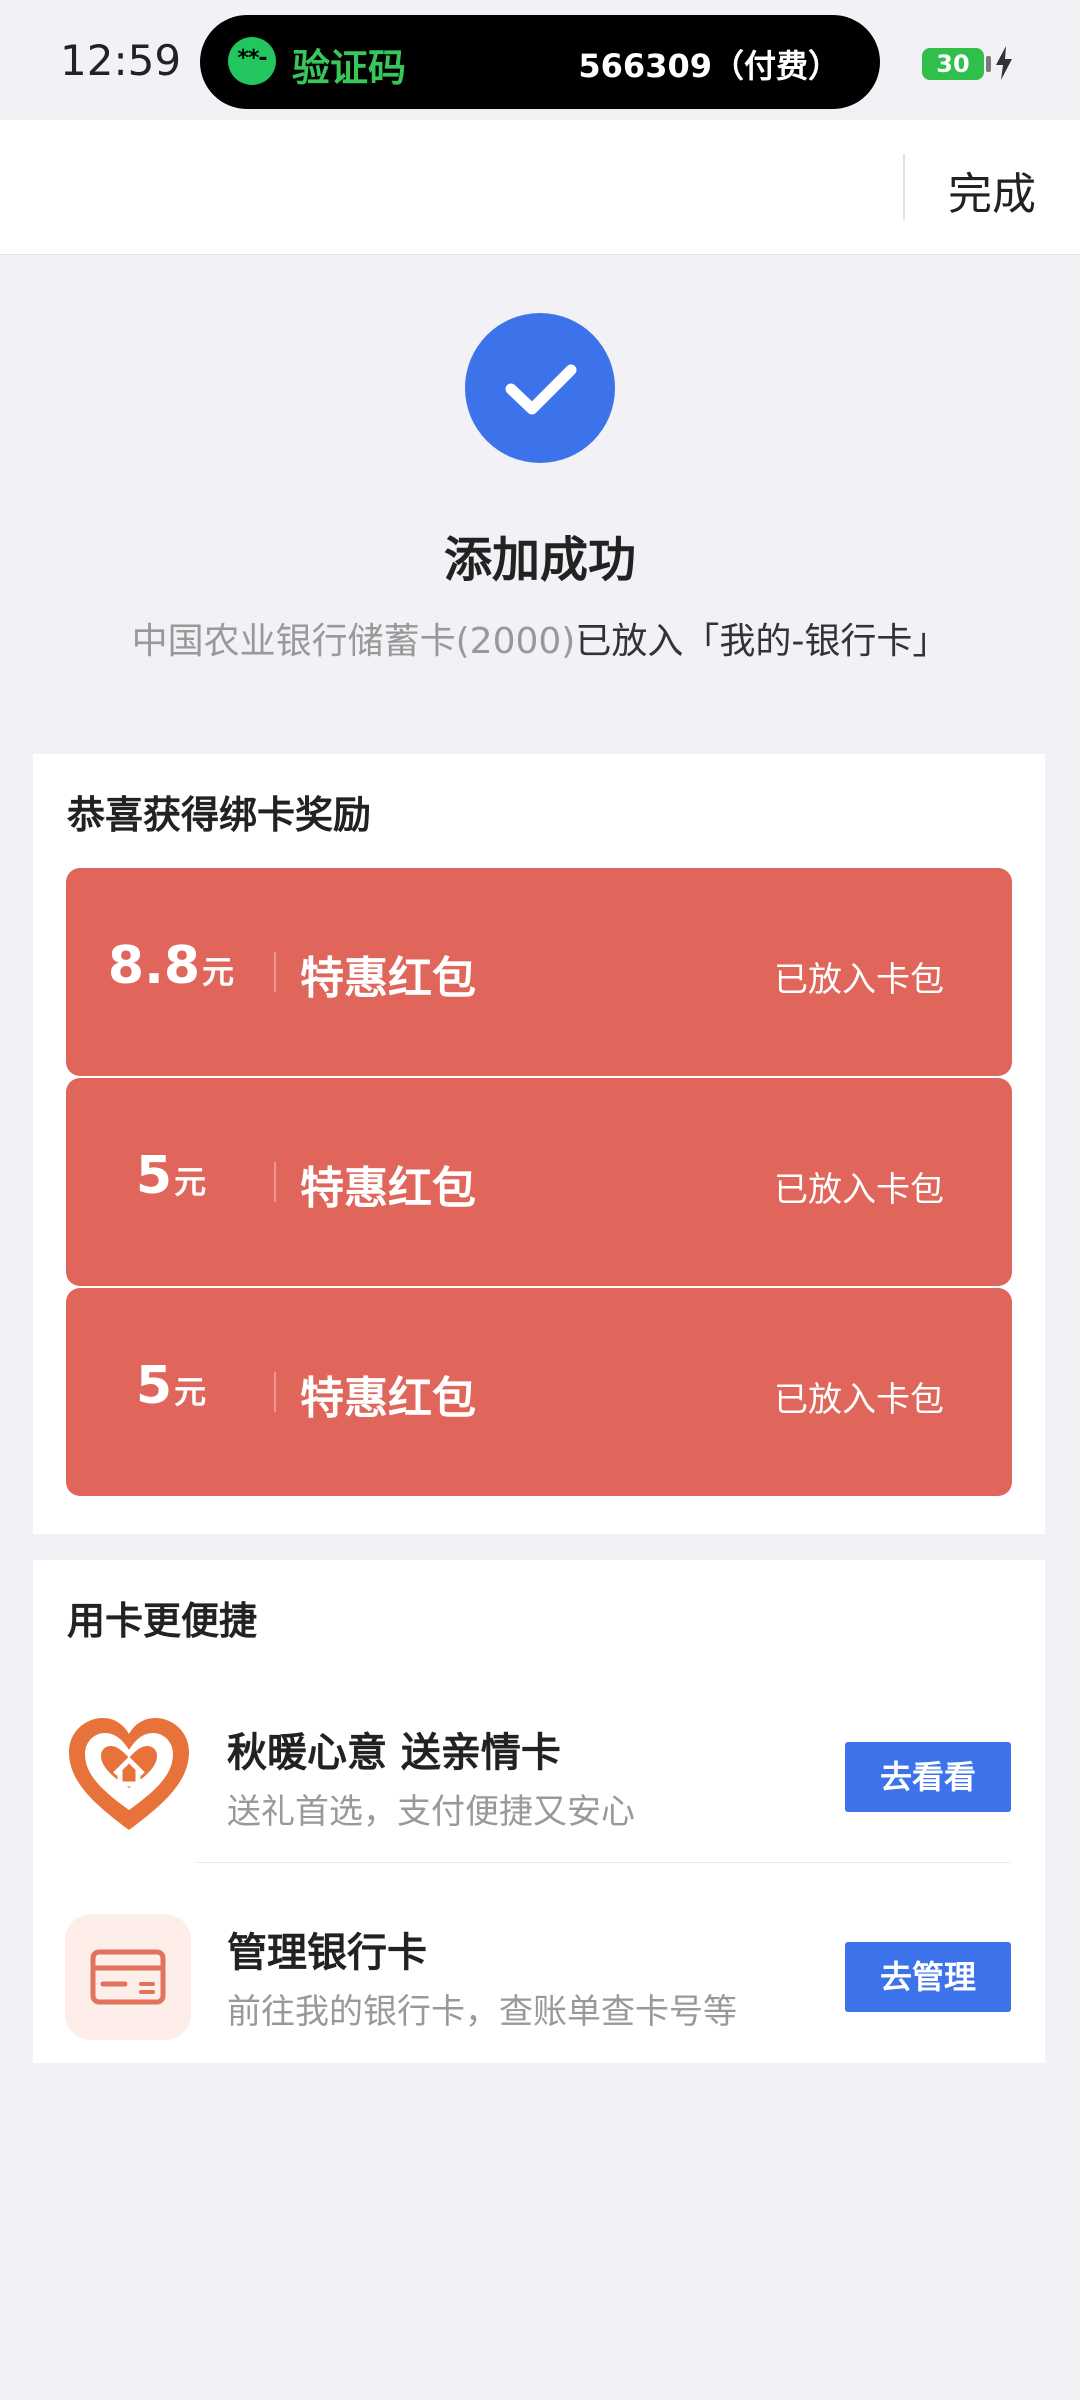 The width and height of the screenshot is (1080, 2400). What do you see at coordinates (162, 1621) in the screenshot?
I see `convenience-section-title: 用卡更便捷` at bounding box center [162, 1621].